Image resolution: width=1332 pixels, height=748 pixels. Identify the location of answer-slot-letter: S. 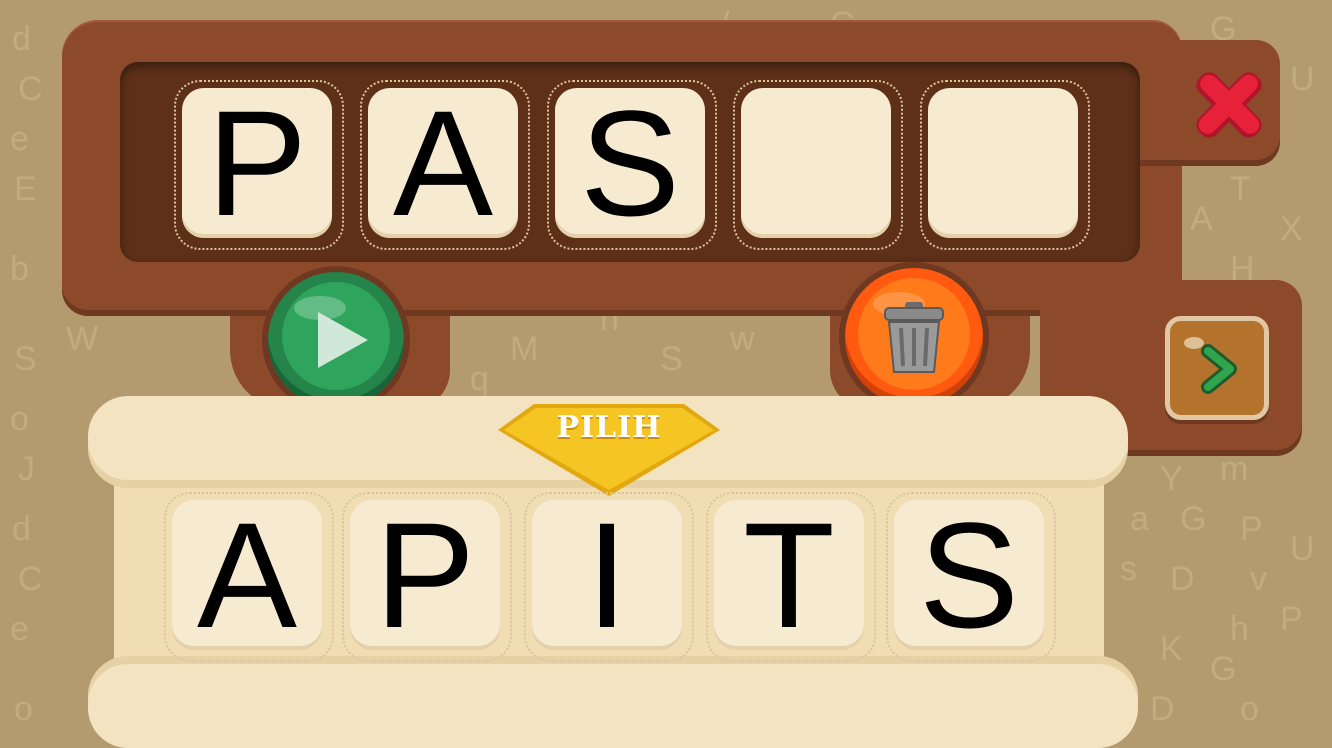
(630, 163).